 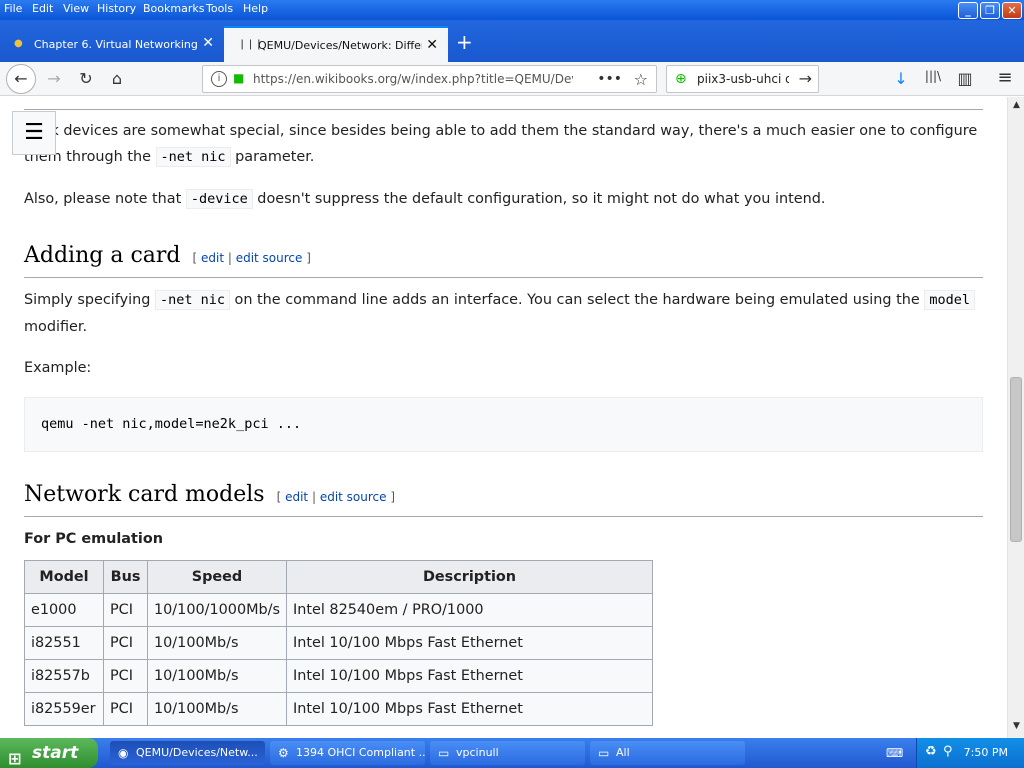 What do you see at coordinates (21, 79) in the screenshot?
I see `back-icon: ←` at bounding box center [21, 79].